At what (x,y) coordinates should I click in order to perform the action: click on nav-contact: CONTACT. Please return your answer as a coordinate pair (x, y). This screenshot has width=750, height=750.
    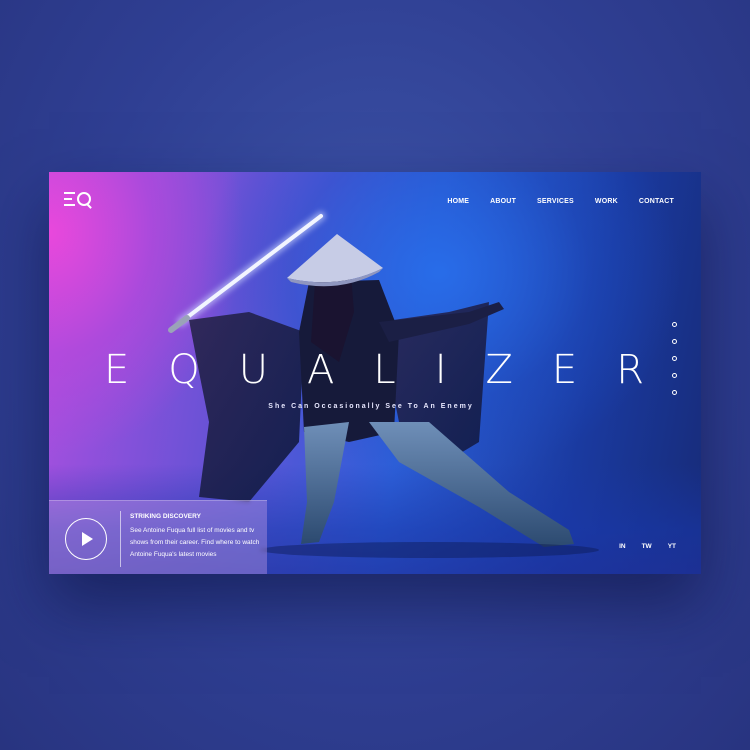
    Looking at the image, I should click on (656, 201).